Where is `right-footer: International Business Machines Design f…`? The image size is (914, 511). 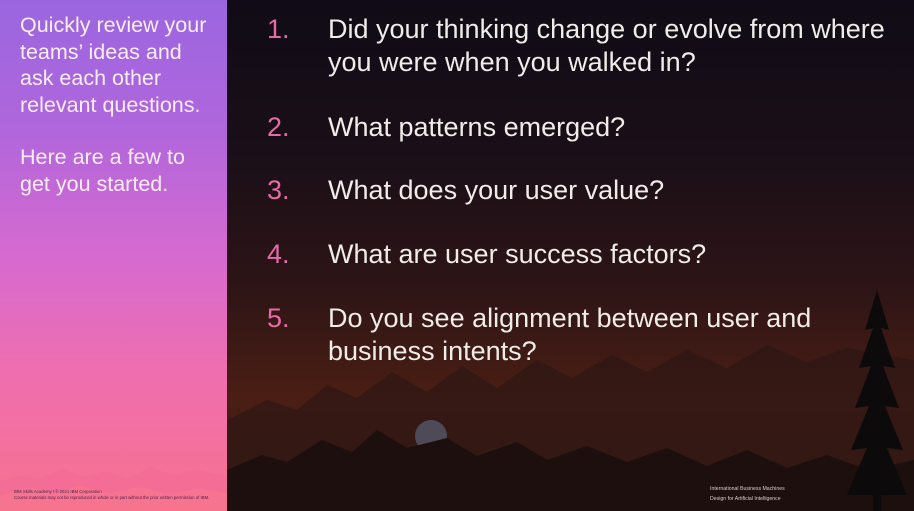 right-footer: International Business Machines Design f… is located at coordinates (805, 494).